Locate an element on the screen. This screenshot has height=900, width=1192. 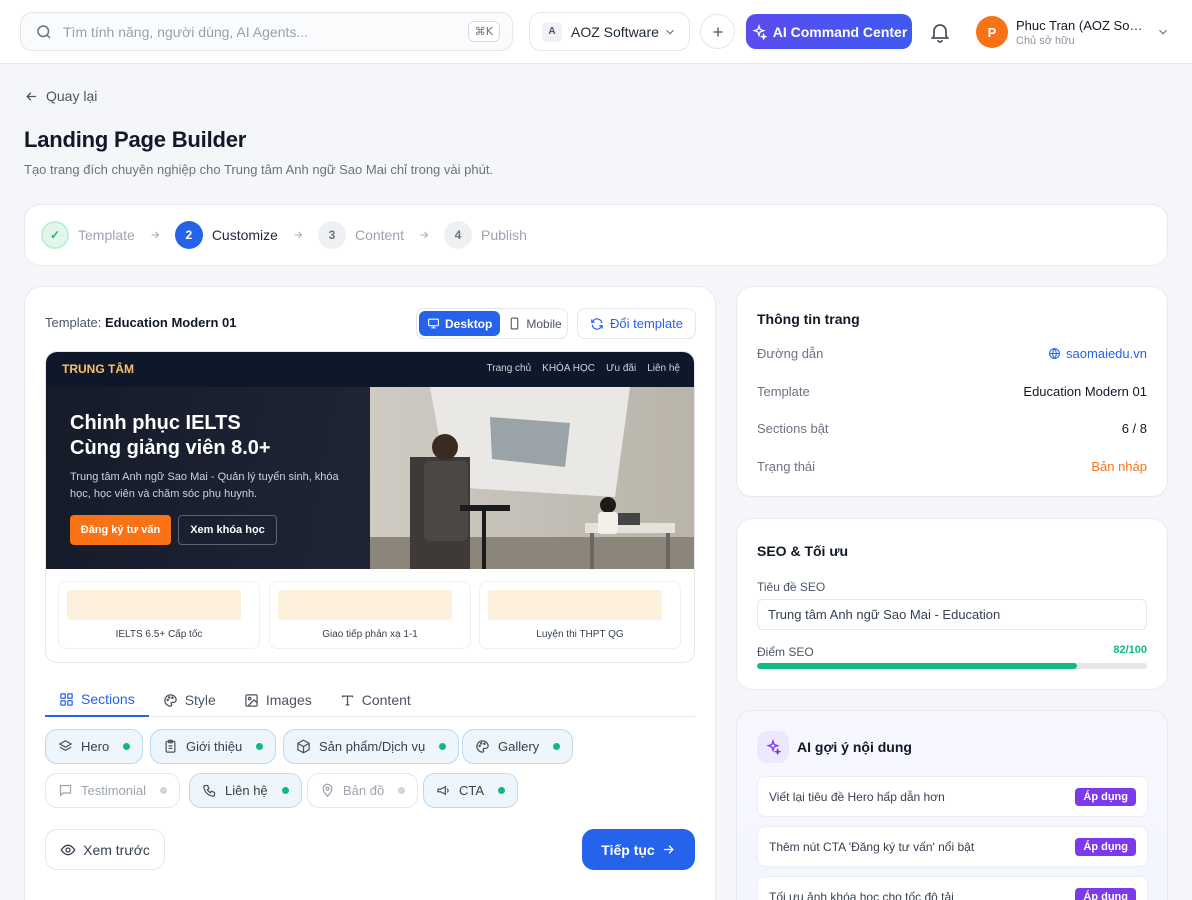
step-publish: 4 Publish is located at coordinates (485, 235).